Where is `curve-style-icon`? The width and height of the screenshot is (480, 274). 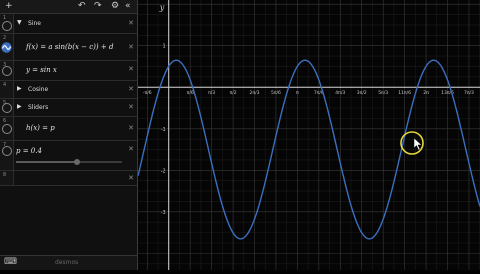 curve-style-icon is located at coordinates (6, 47).